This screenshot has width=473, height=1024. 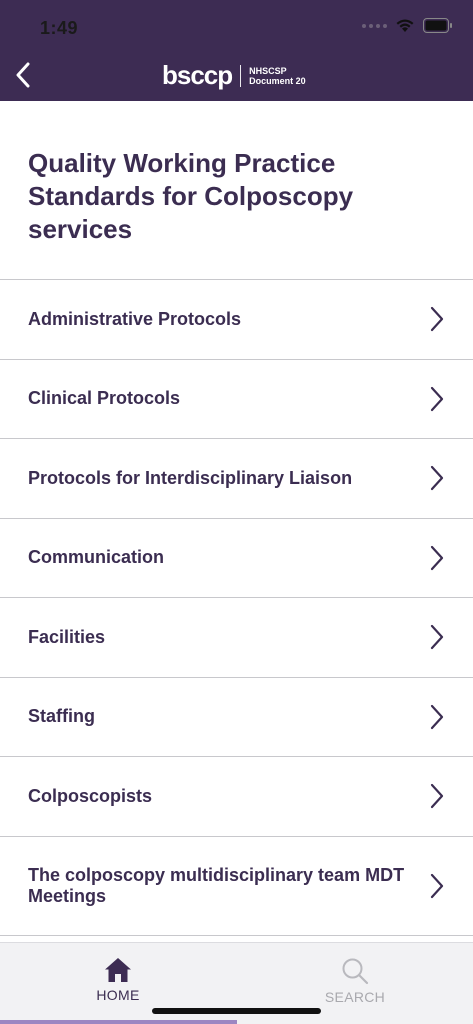 I want to click on menu-item-administrative-protocols: Administrative Protocols, so click(x=236, y=320).